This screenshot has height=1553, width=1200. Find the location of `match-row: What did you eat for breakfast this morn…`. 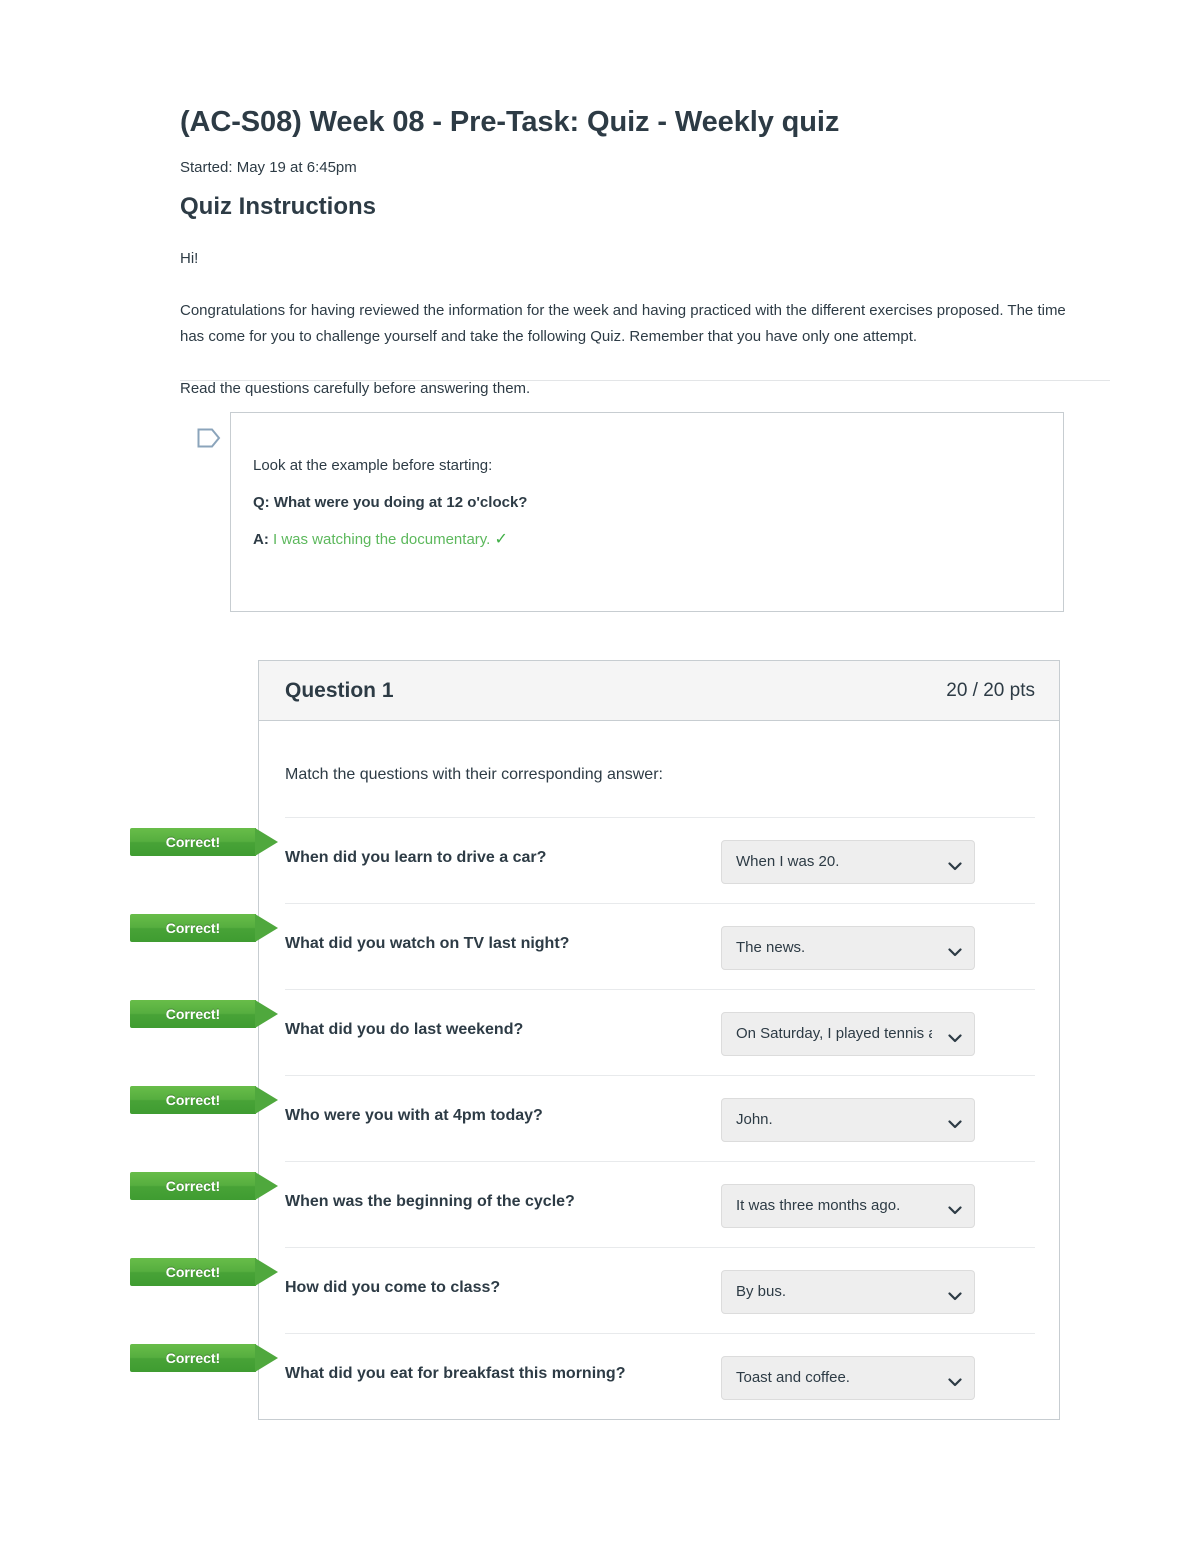

match-row: What did you eat for breakfast this morn… is located at coordinates (660, 1376).